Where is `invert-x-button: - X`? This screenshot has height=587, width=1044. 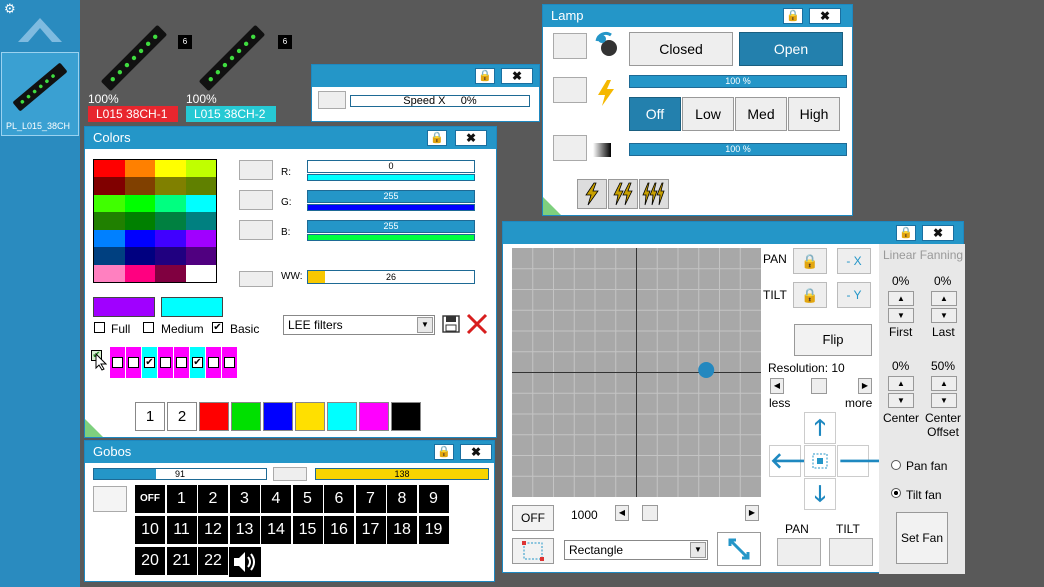 invert-x-button: - X is located at coordinates (854, 261).